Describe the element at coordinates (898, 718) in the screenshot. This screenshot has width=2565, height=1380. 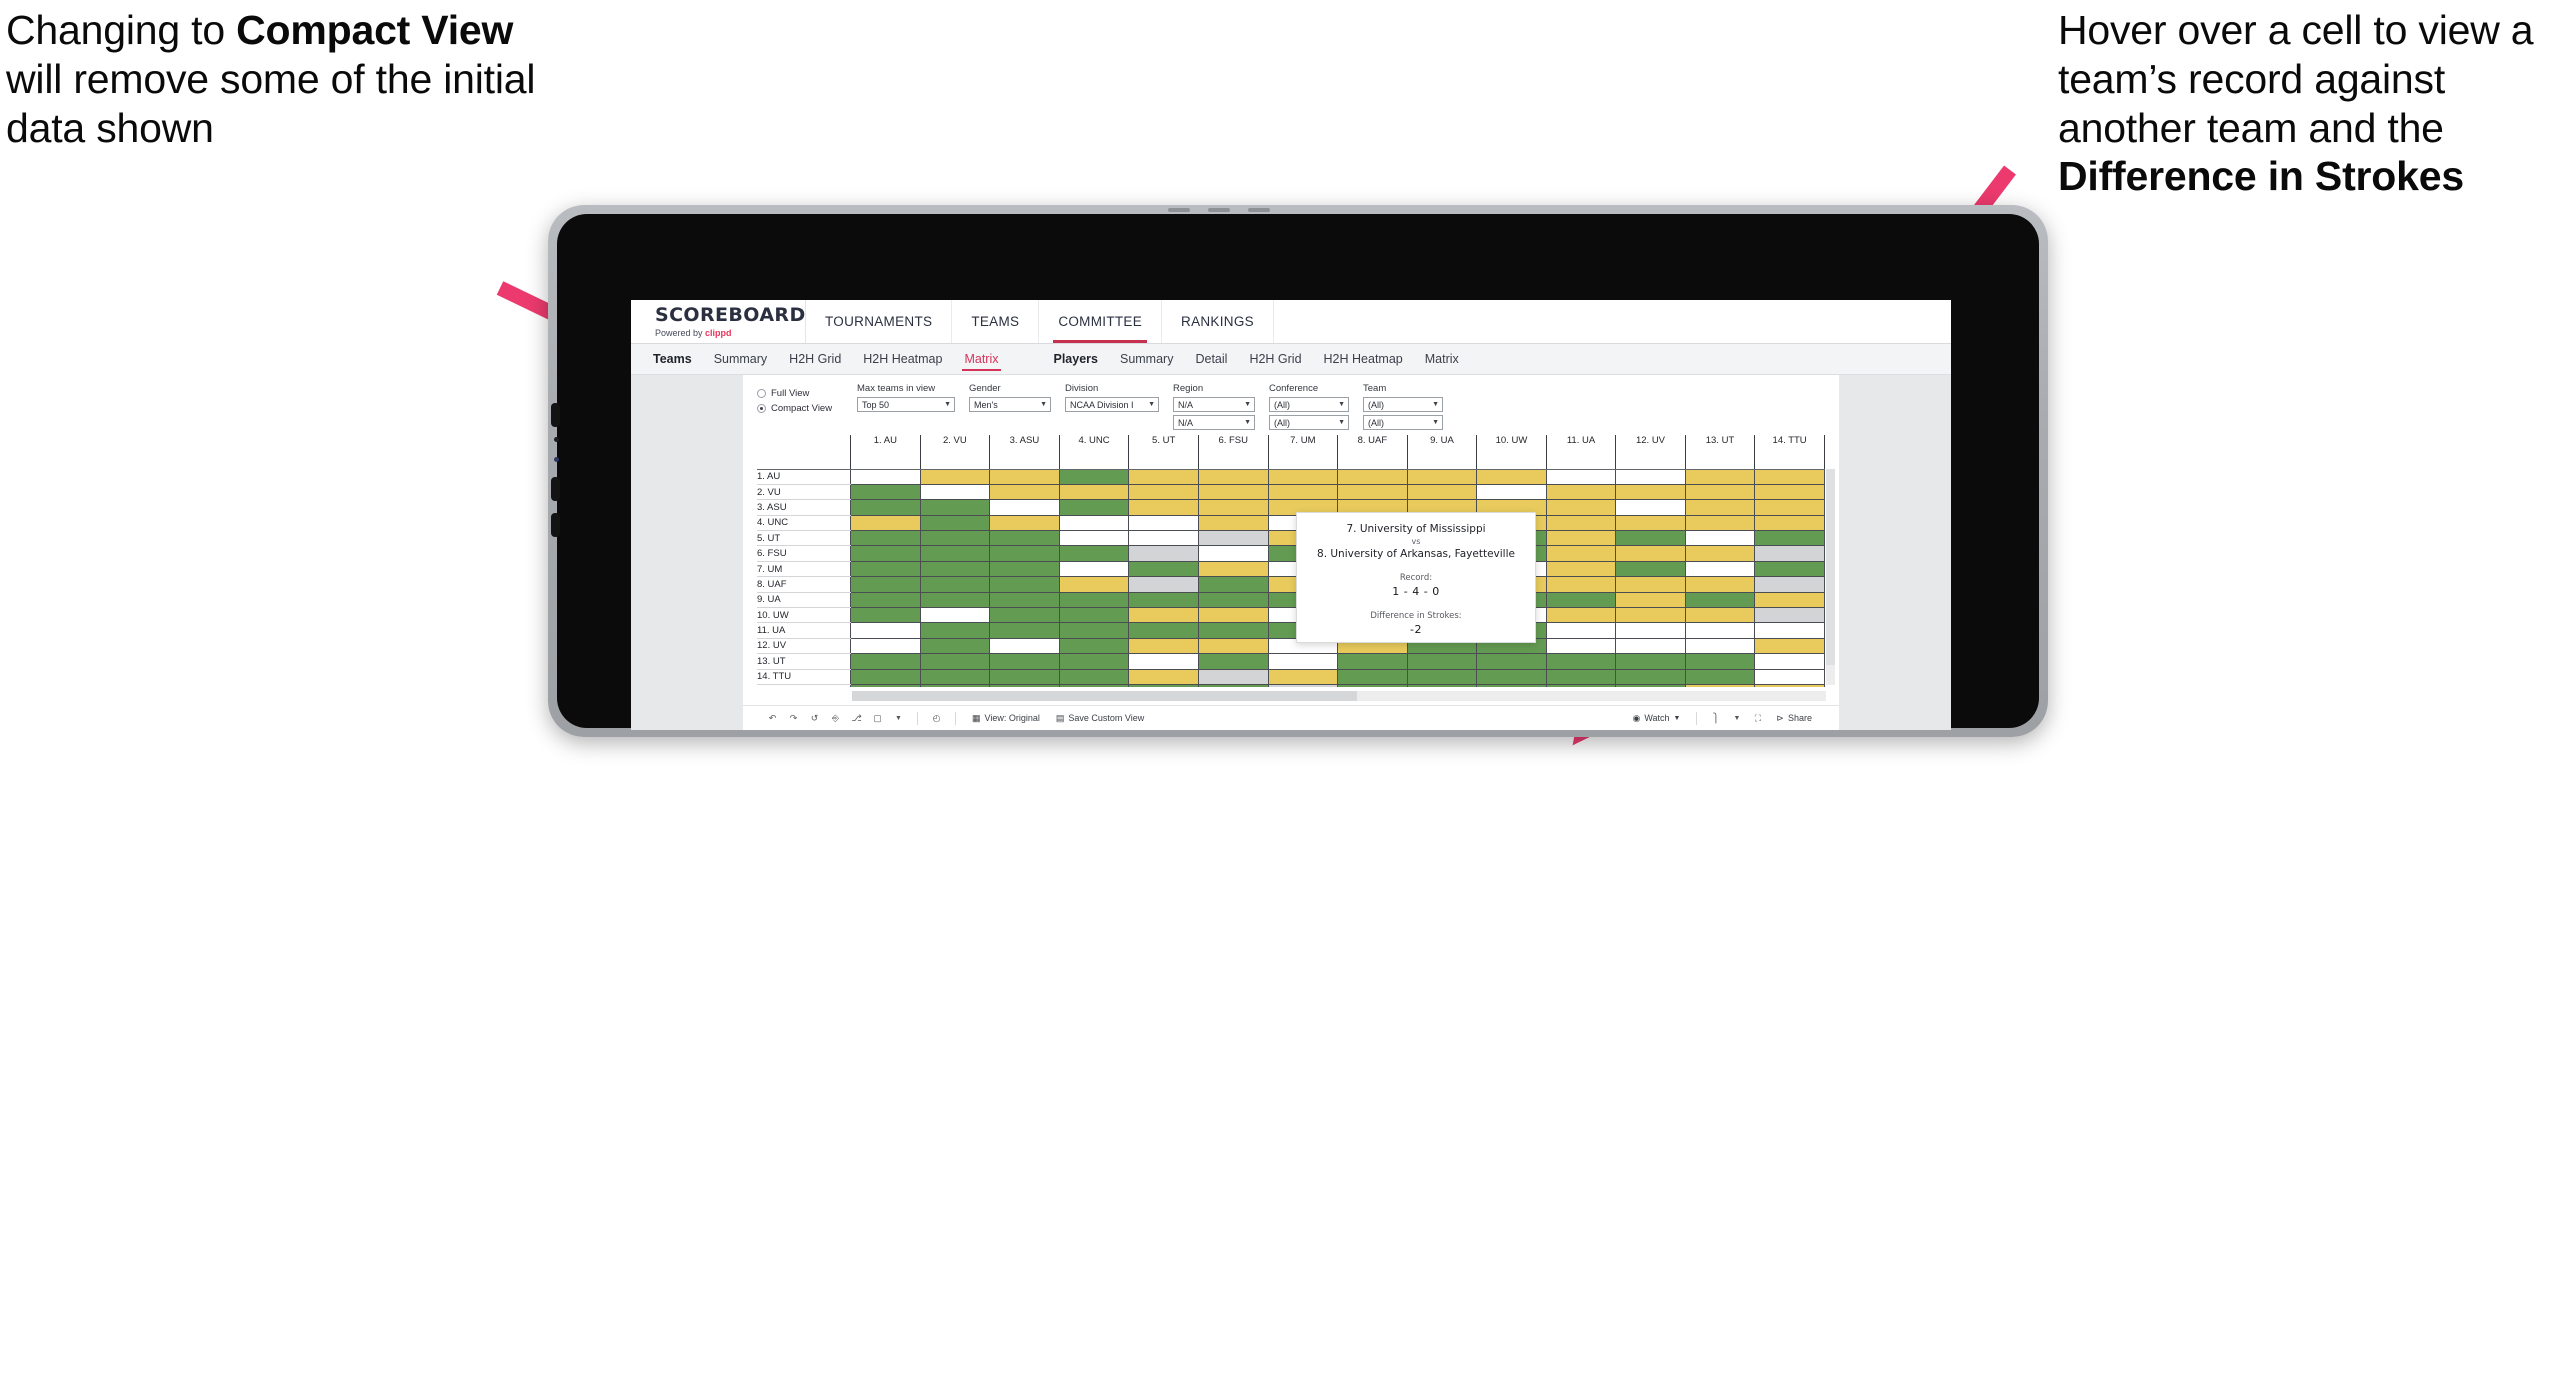
I see `shape-dropdown-caret-icon: ▼` at that location.